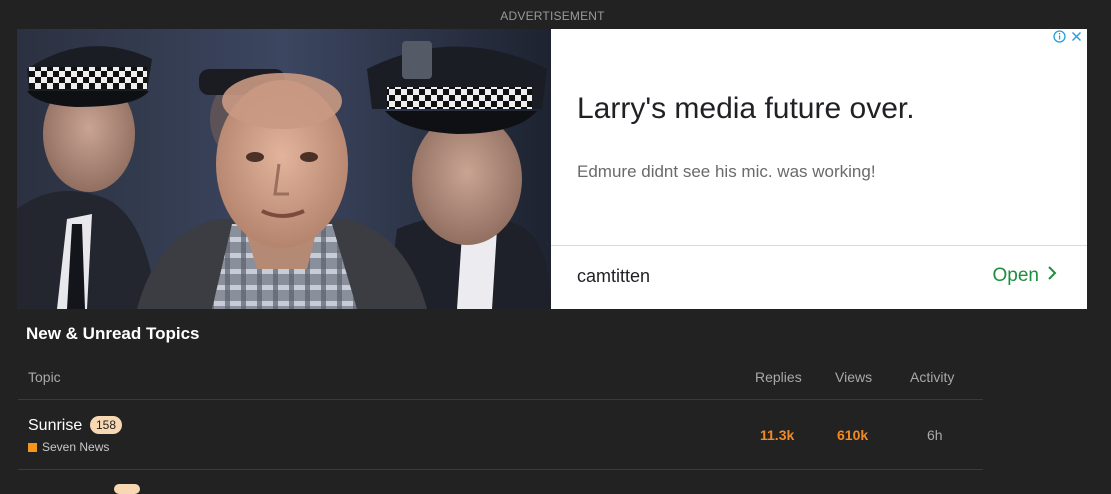  What do you see at coordinates (932, 377) in the screenshot?
I see `column-header-activity: Activity` at bounding box center [932, 377].